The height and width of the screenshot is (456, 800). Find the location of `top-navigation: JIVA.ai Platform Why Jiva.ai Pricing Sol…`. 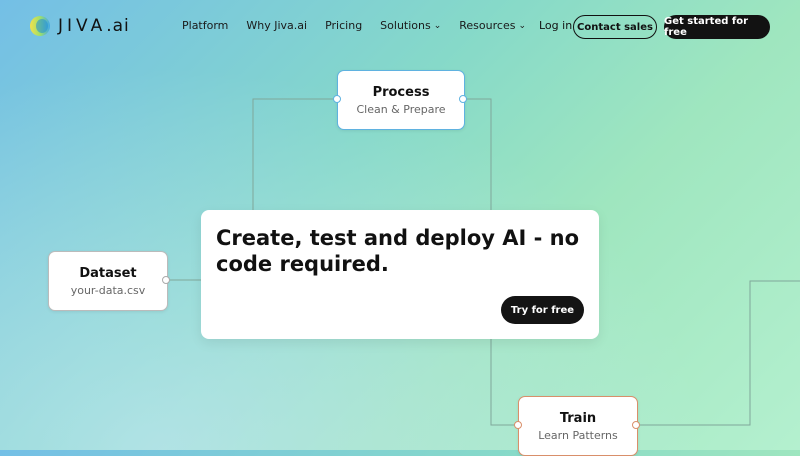

top-navigation: JIVA.ai Platform Why Jiva.ai Pricing Sol… is located at coordinates (400, 27).